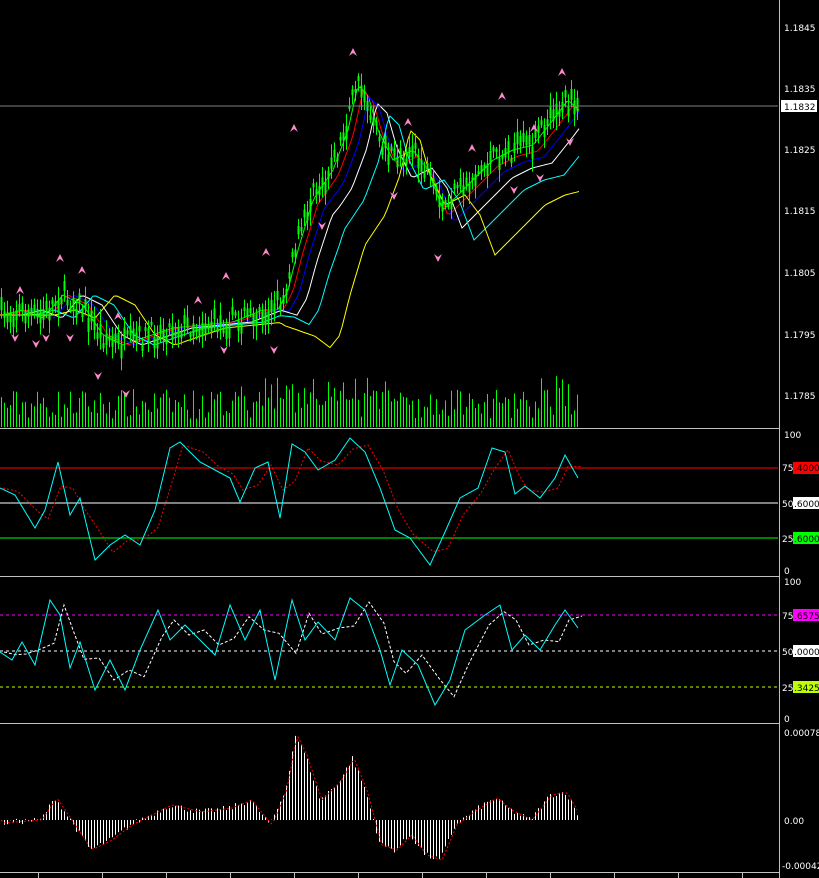 The width and height of the screenshot is (819, 878). What do you see at coordinates (800, 504) in the screenshot?
I see `osc1-axis: 100 75 .4000 50 .6000 25 .6000 0` at bounding box center [800, 504].